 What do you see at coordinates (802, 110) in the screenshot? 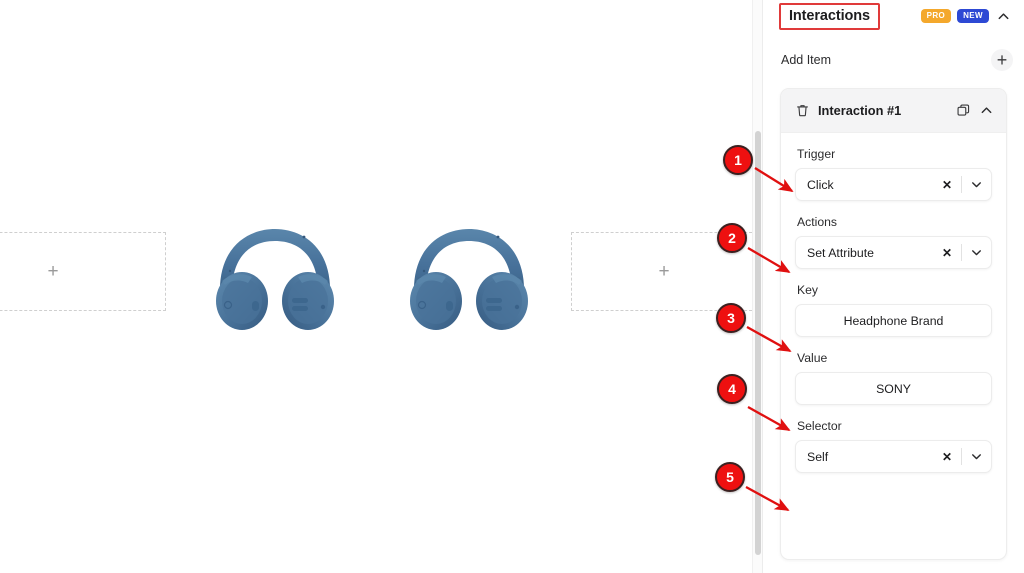
I see `trash-icon` at bounding box center [802, 110].